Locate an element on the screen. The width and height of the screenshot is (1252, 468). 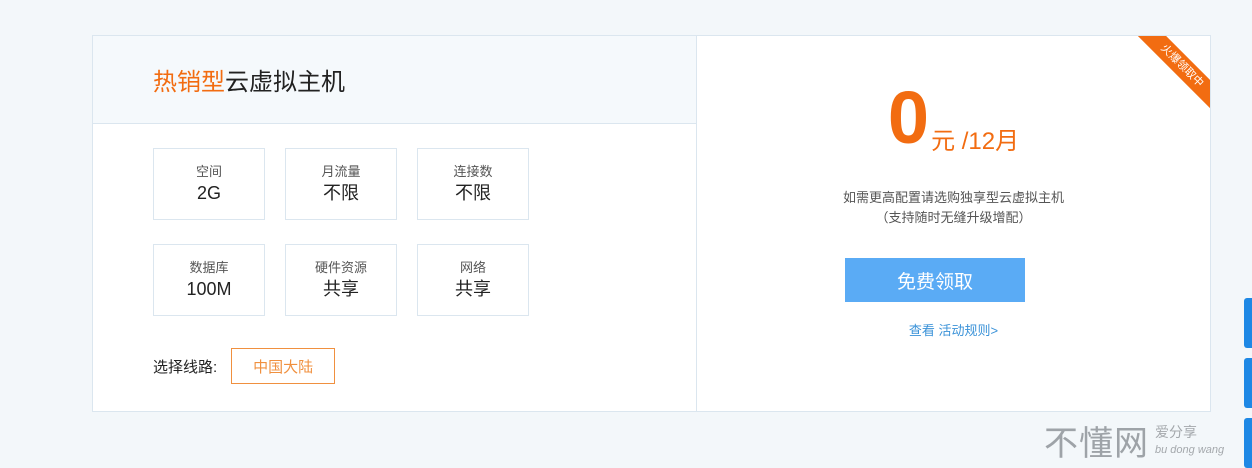
price-number: 0 is located at coordinates (908, 117).